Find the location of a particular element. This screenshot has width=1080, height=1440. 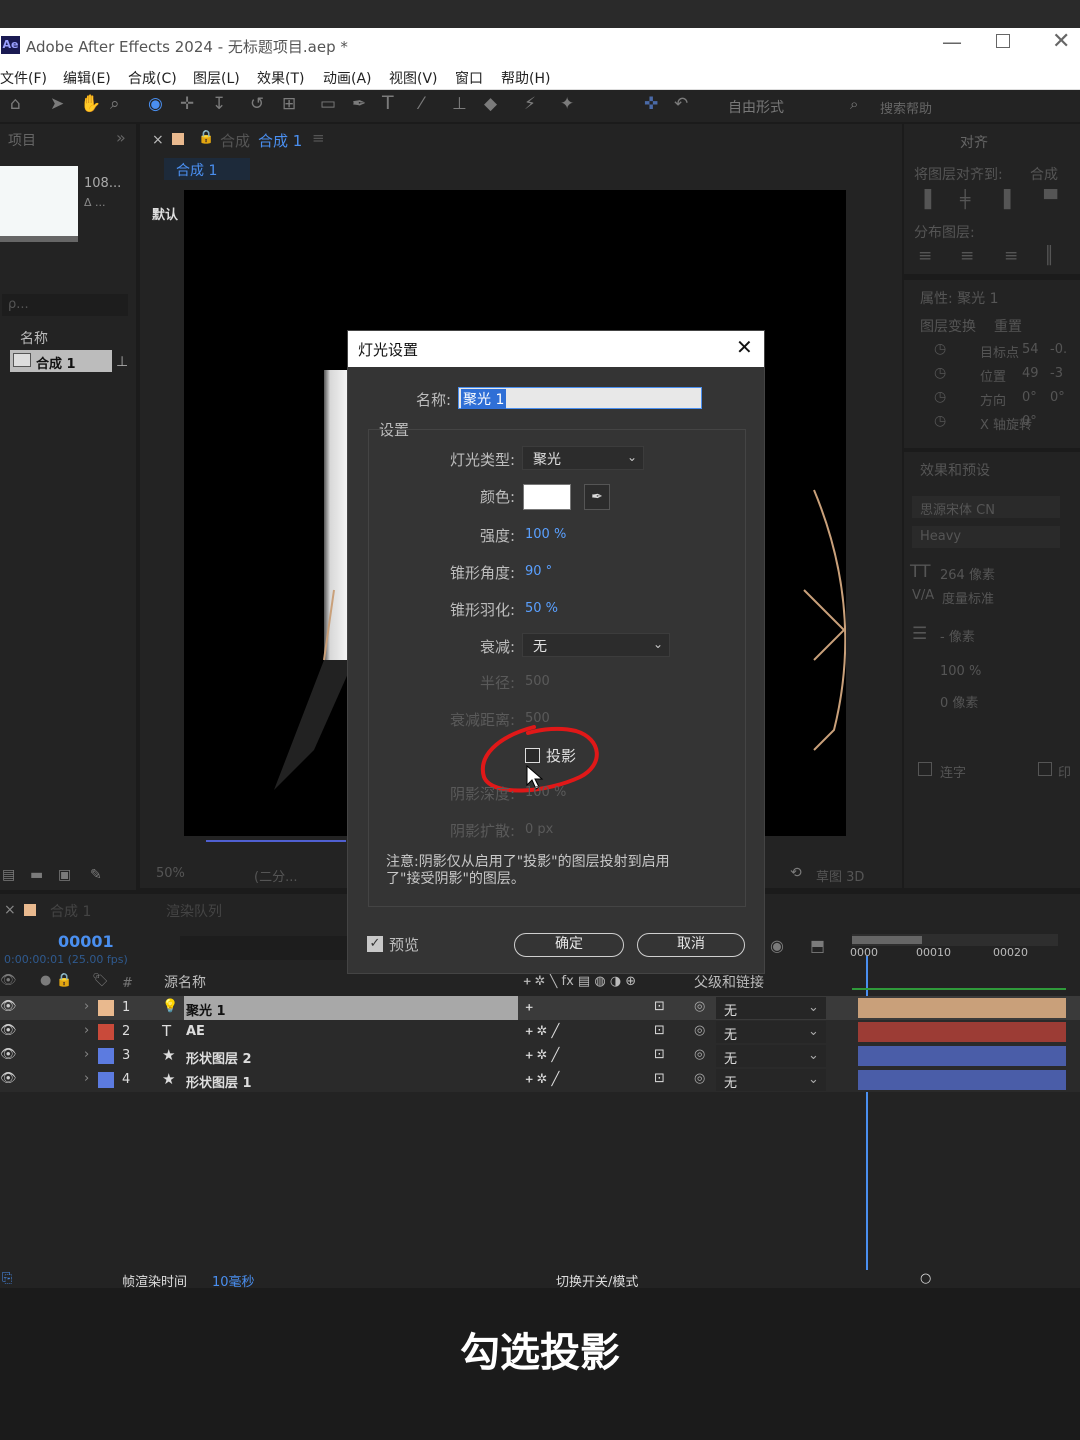

menu-effect: 效果(T) is located at coordinates (280, 78).